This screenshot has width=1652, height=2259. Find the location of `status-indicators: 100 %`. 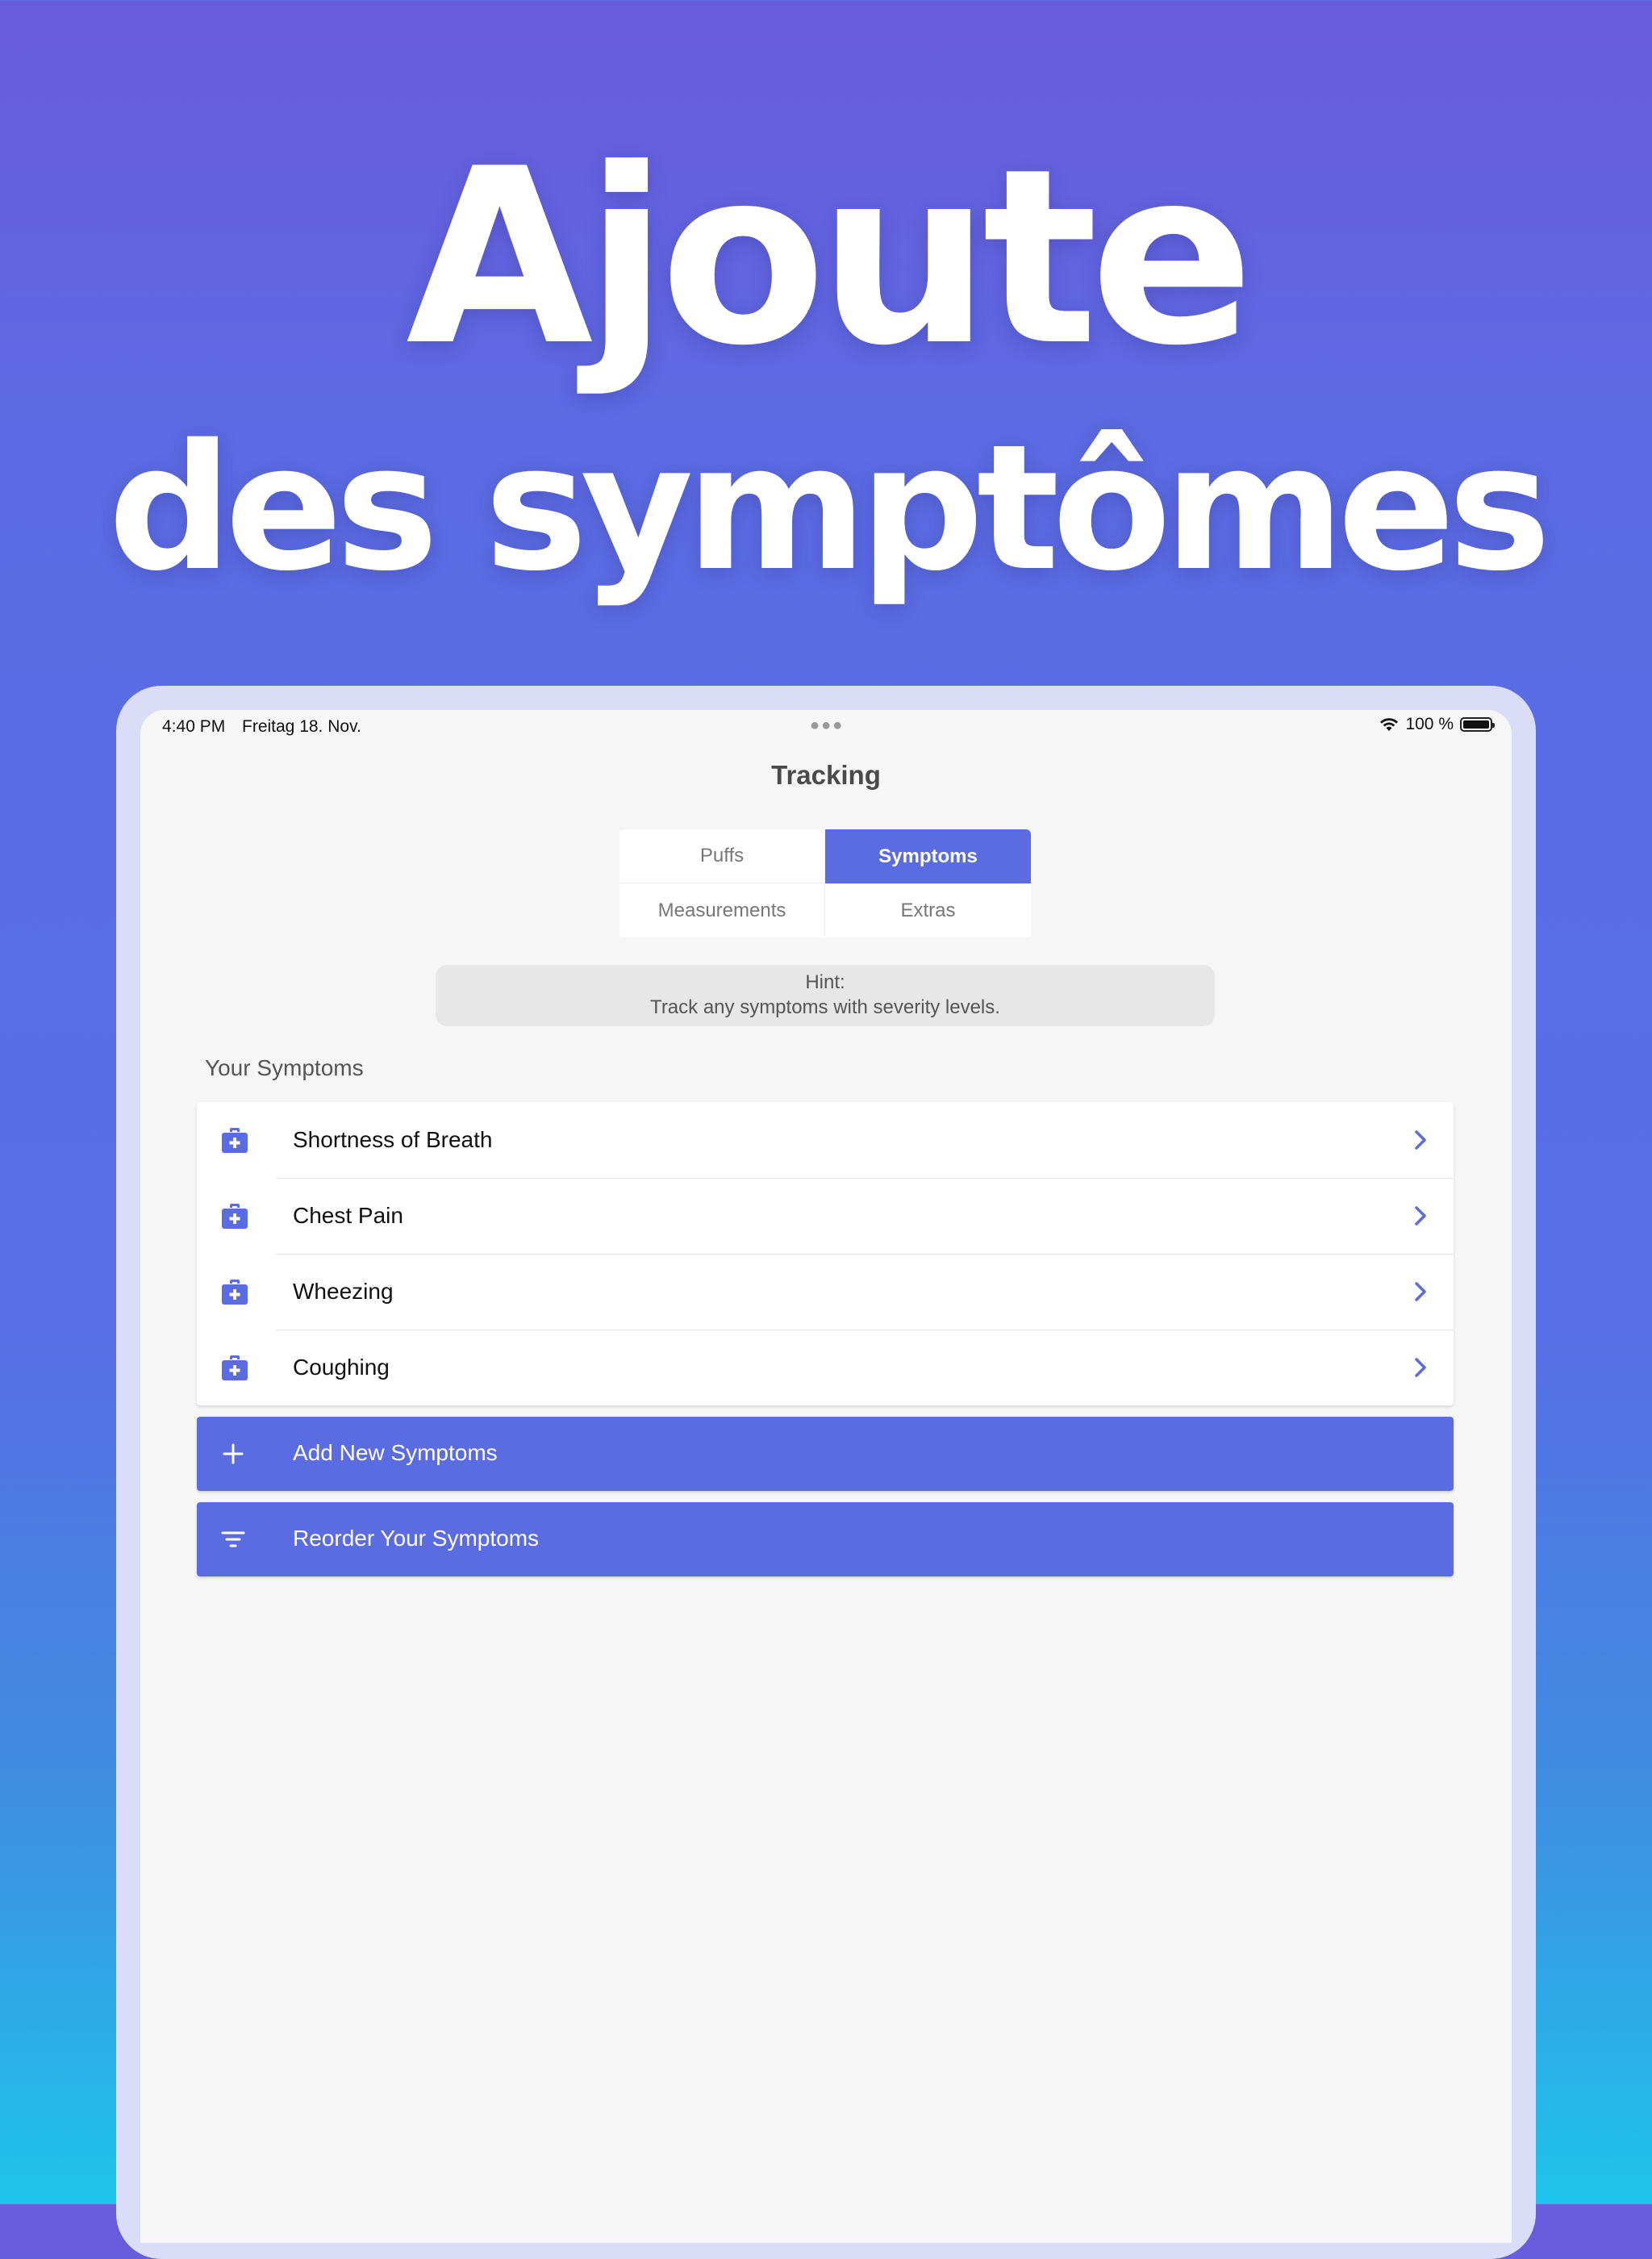

status-indicators: 100 % is located at coordinates (1437, 725).